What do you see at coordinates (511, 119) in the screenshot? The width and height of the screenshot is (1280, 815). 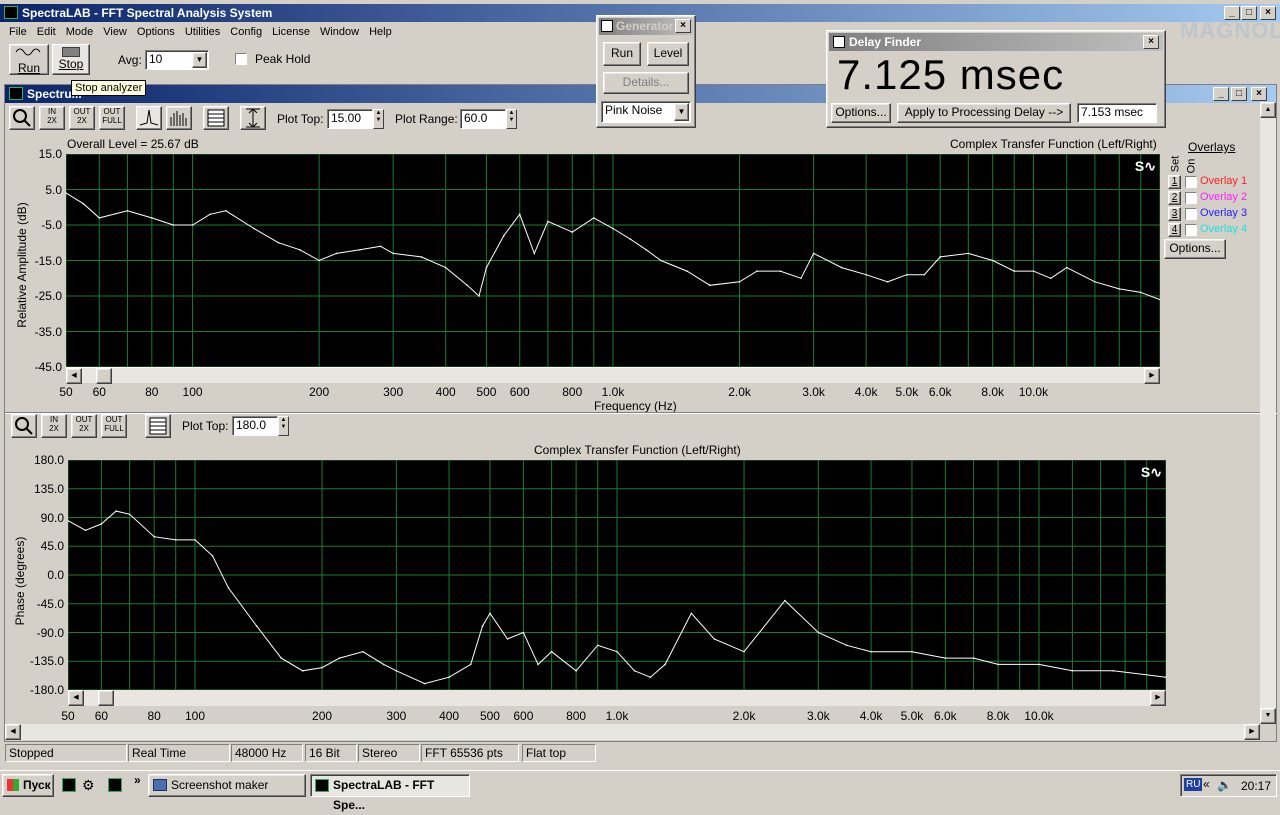 I see `plot-range-spinner: ▲ ▼` at bounding box center [511, 119].